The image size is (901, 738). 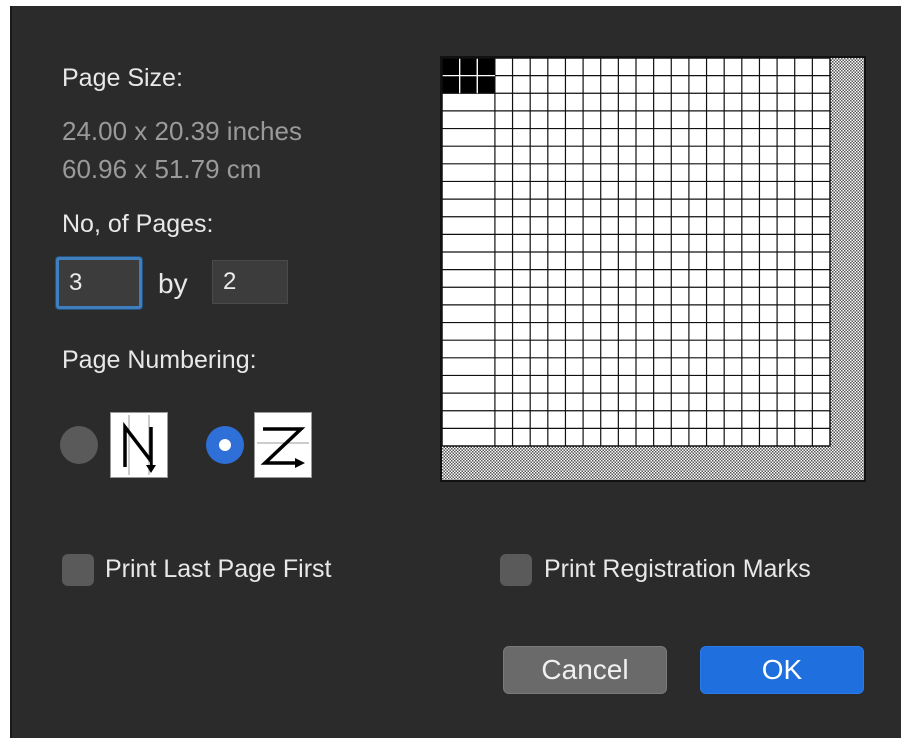 What do you see at coordinates (79, 445) in the screenshot?
I see `numbering-column-order-radio` at bounding box center [79, 445].